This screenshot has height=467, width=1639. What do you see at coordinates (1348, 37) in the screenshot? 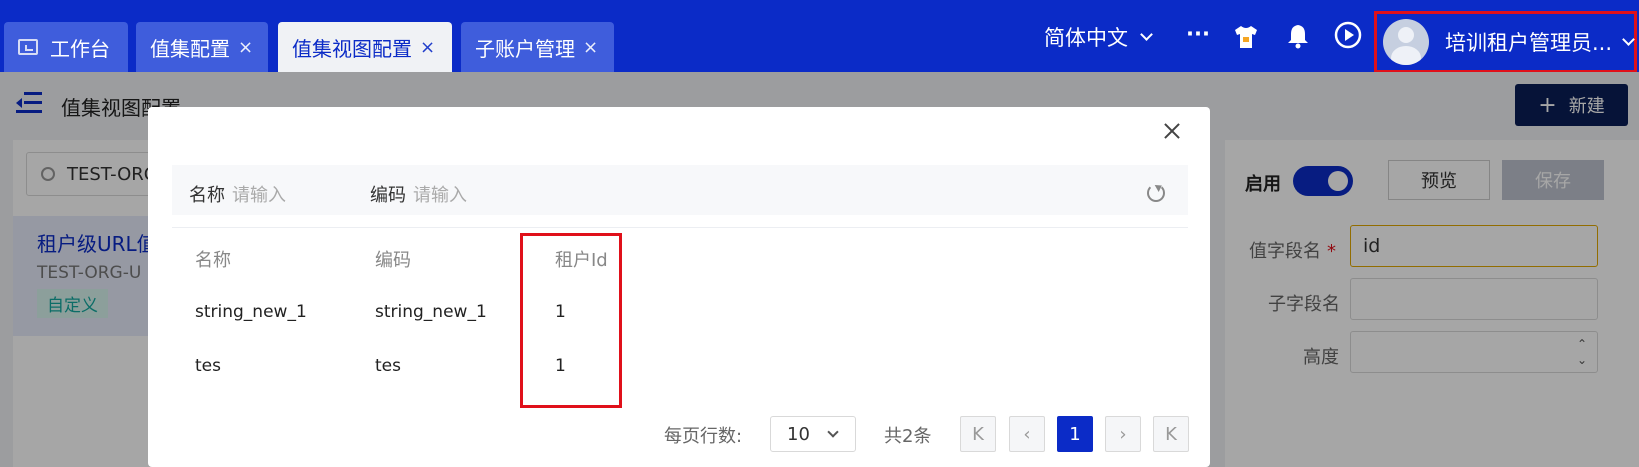
I see `play-circle-icon` at bounding box center [1348, 37].